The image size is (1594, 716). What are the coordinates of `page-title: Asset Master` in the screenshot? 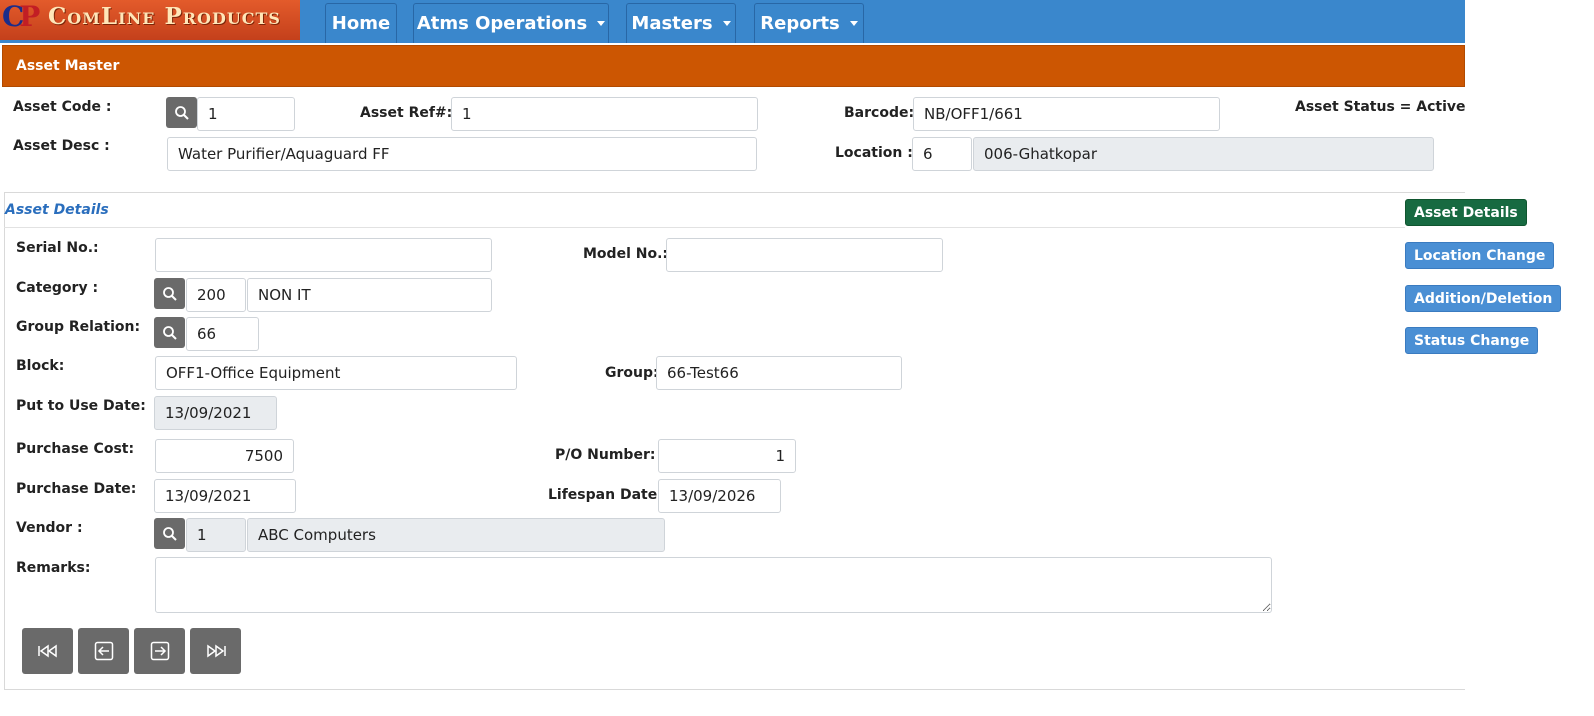 It's located at (68, 66).